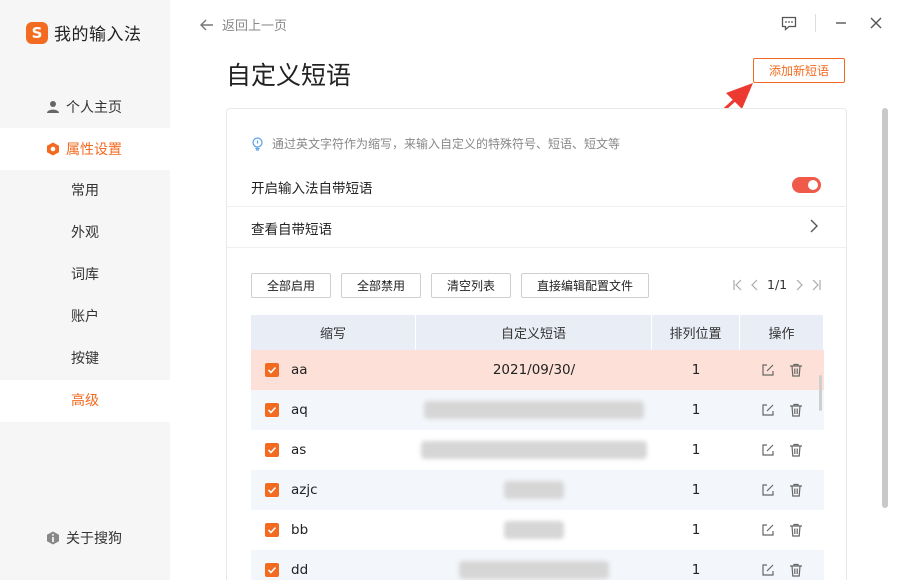  I want to click on feedback-button, so click(789, 23).